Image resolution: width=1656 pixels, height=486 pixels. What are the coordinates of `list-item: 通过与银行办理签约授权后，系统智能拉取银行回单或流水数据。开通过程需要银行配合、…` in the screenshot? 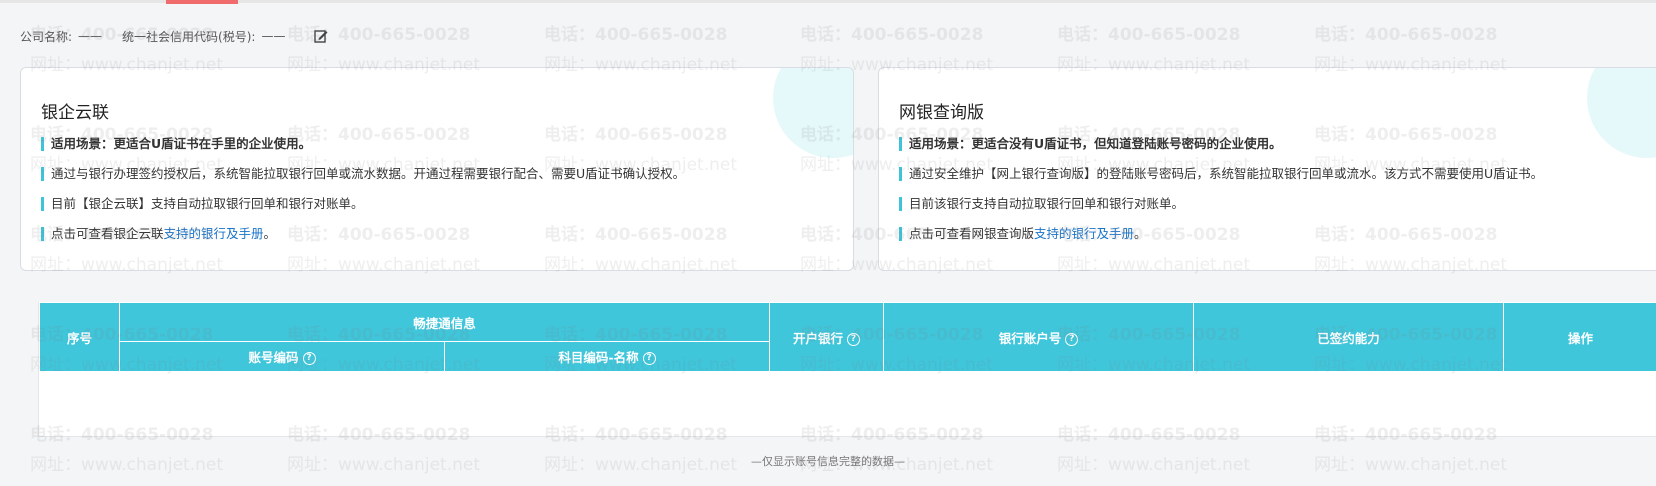 It's located at (363, 174).